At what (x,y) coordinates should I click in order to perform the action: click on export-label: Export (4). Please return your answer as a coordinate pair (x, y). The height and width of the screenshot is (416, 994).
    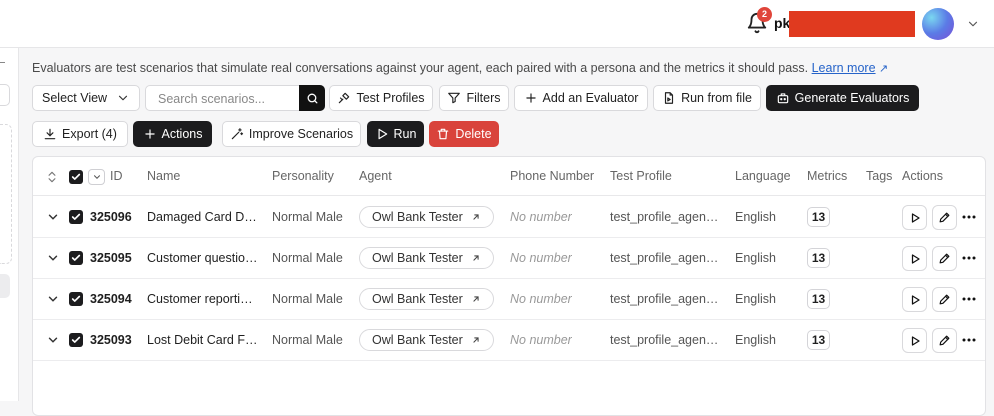
    Looking at the image, I should click on (89, 134).